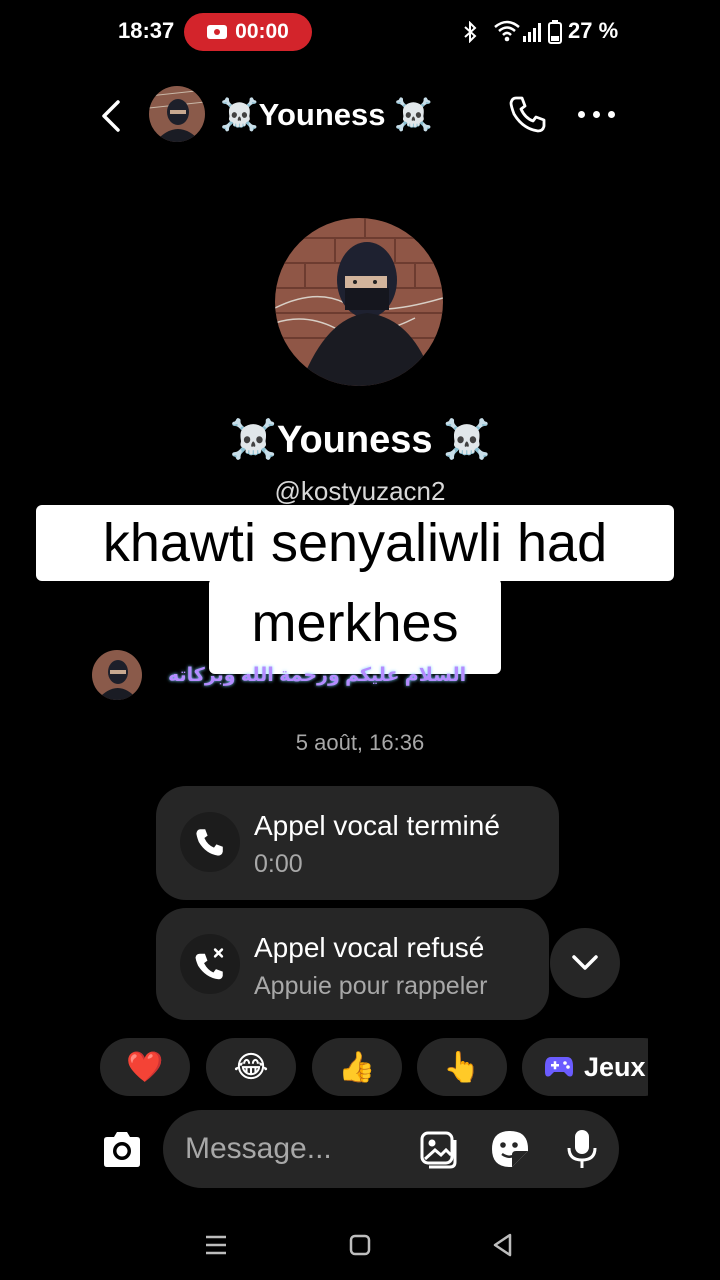 The image size is (720, 1280). What do you see at coordinates (360, 440) in the screenshot?
I see `profile-name: ☠️Youness ☠️` at bounding box center [360, 440].